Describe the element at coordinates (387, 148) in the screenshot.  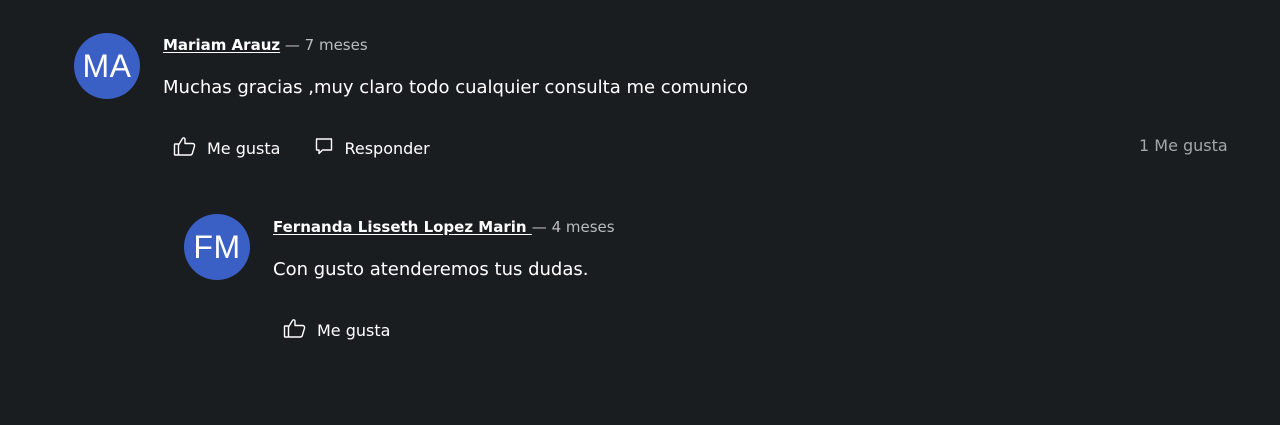
I see `reply-label: Responder` at that location.